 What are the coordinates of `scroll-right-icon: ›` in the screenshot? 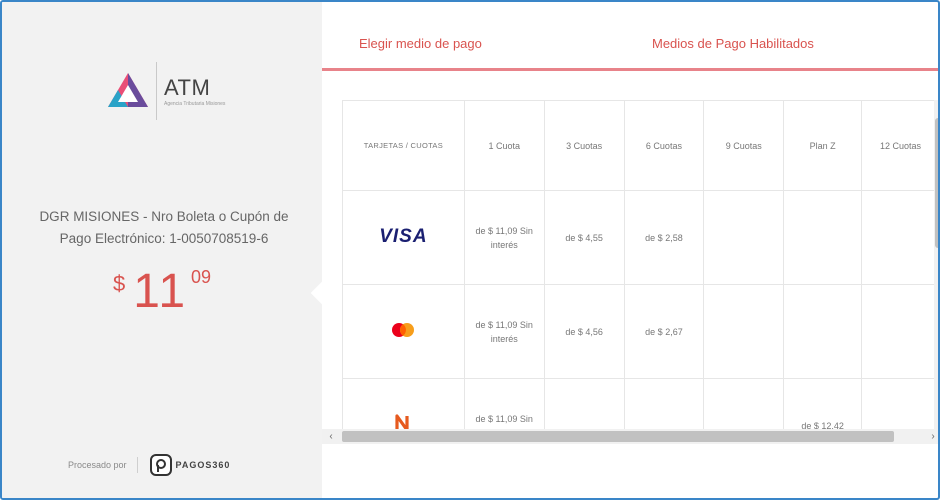 It's located at (932, 436).